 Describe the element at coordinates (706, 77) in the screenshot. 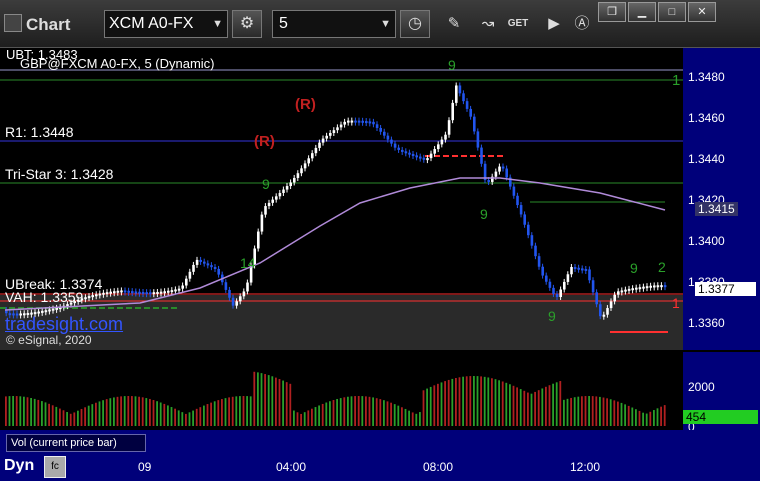

I see `price-tick: 1.3480` at that location.